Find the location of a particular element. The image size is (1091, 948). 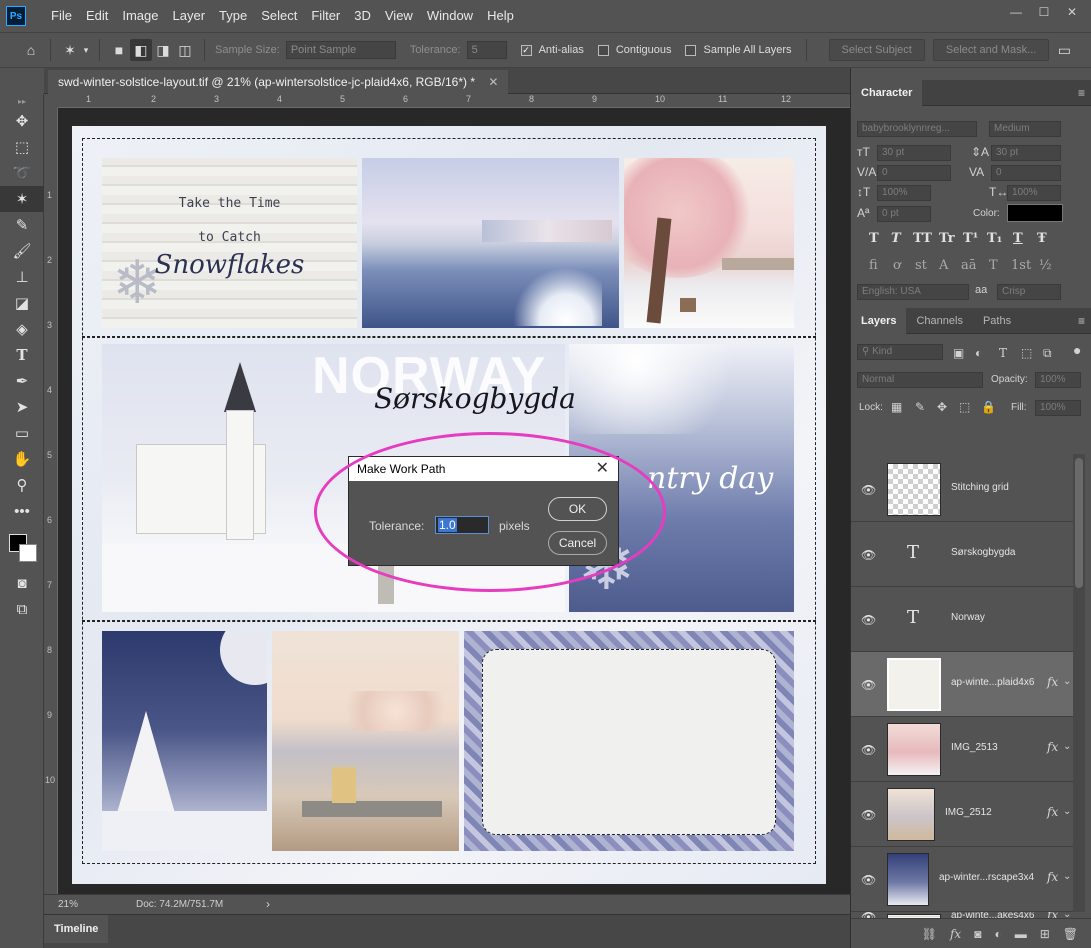

subtract-from-selection-icon: ◨ is located at coordinates (163, 50).